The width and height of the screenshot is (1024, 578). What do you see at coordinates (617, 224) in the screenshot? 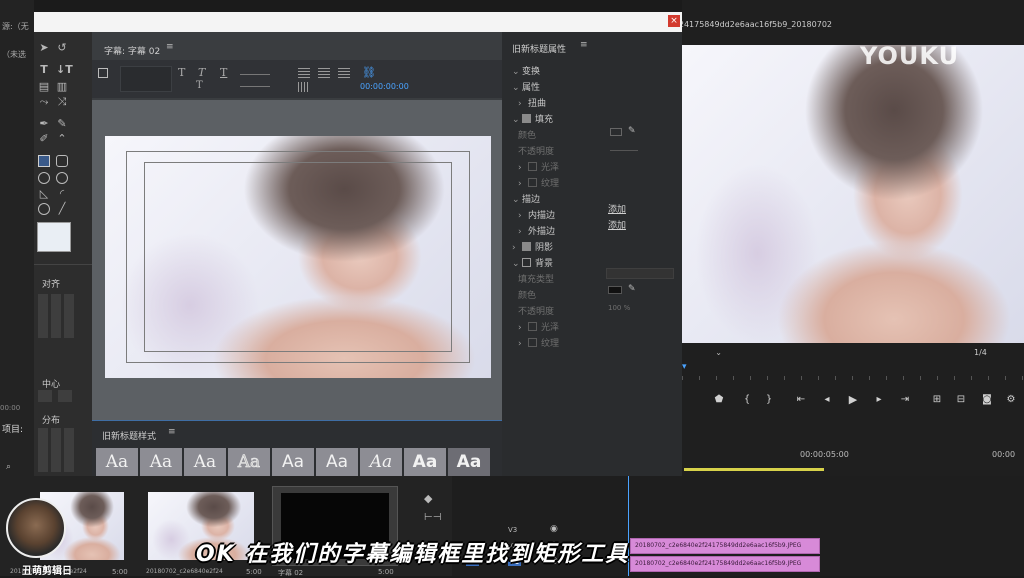
I see `add-outer-stroke-link: 添加` at bounding box center [617, 224].